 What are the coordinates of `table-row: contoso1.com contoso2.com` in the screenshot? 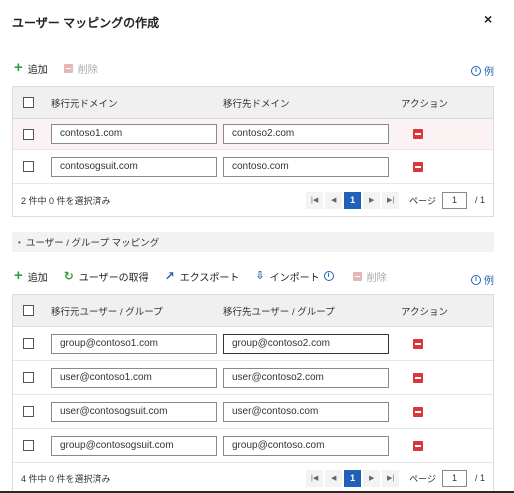 It's located at (253, 134).